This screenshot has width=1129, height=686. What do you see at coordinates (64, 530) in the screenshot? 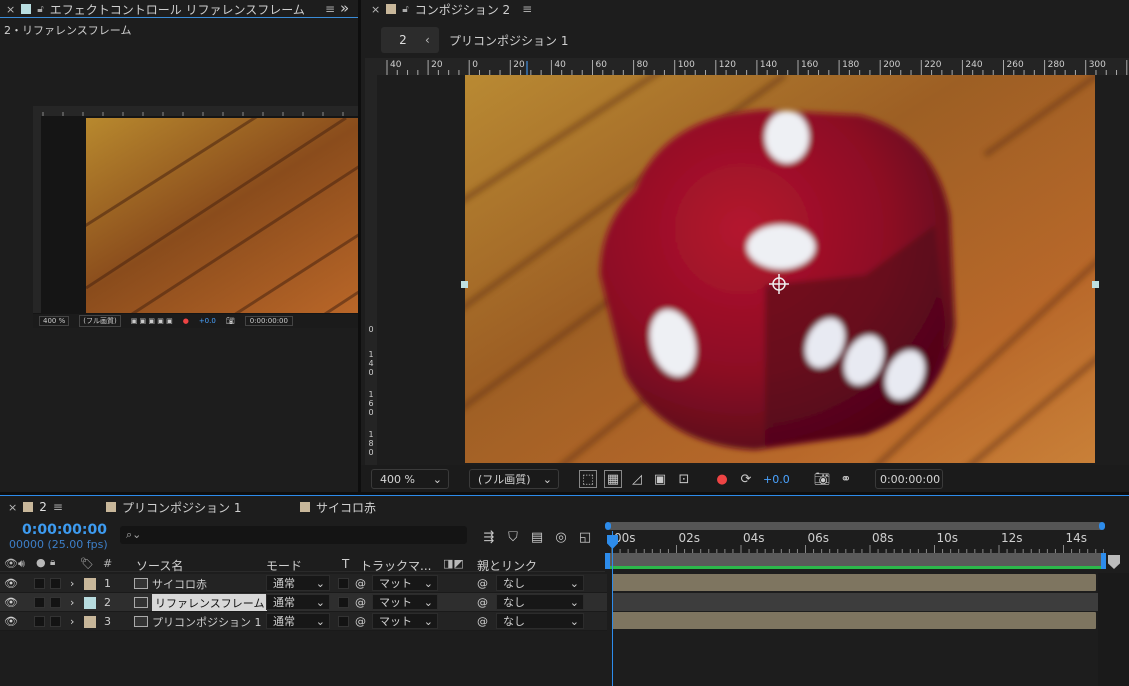
I see `current-timecode: 0:00:00:00` at bounding box center [64, 530].